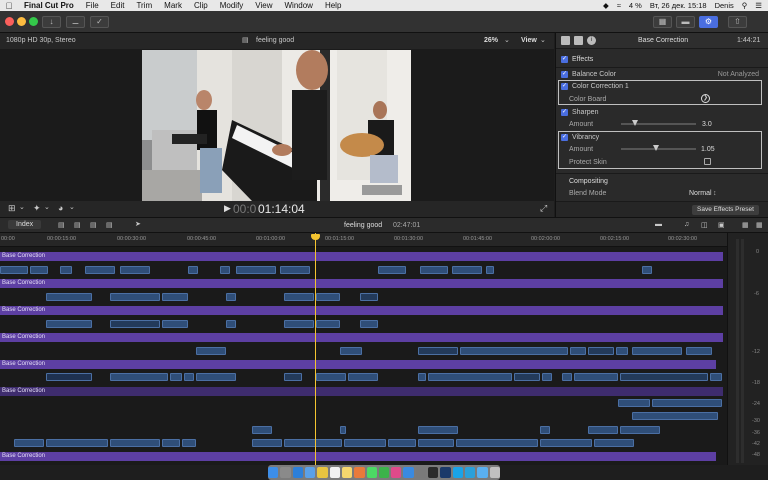  What do you see at coordinates (758, 5) in the screenshot?
I see `menu-list-icon: ☰` at bounding box center [758, 5].